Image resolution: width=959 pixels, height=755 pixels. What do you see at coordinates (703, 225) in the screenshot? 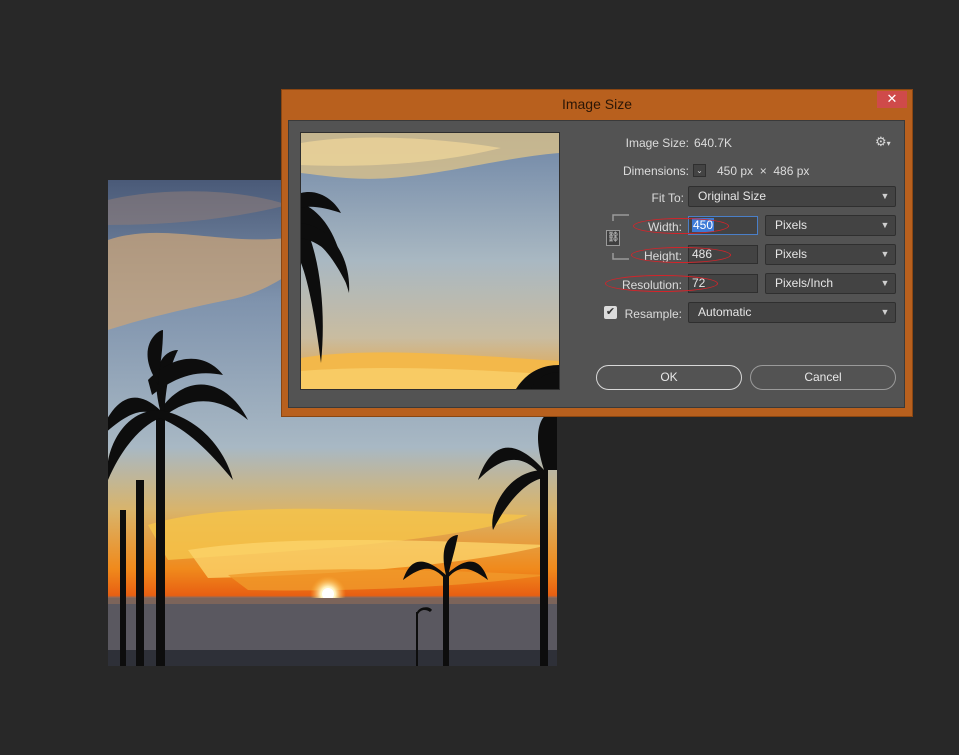
I see `width-value: 450` at bounding box center [703, 225].